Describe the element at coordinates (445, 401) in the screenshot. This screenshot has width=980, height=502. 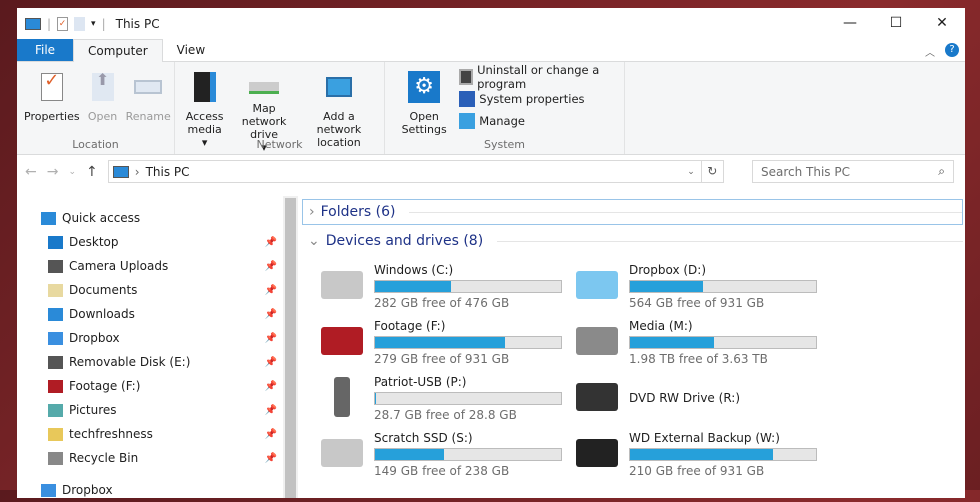
I see `drive-item: Patriot-USB (P:) 28.7 GB free of 28.8 GB` at that location.